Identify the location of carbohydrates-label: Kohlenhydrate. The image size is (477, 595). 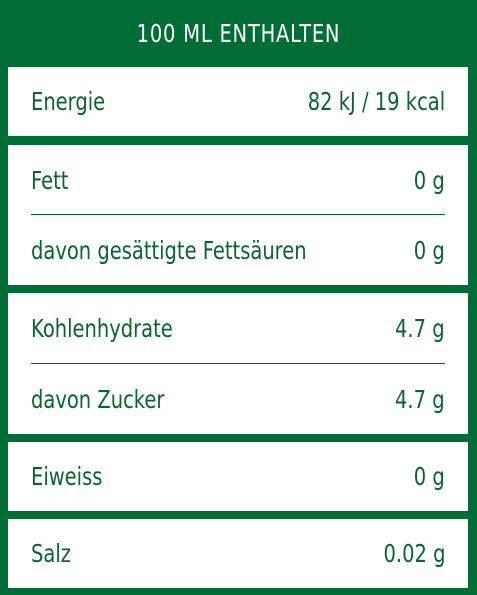
(102, 328).